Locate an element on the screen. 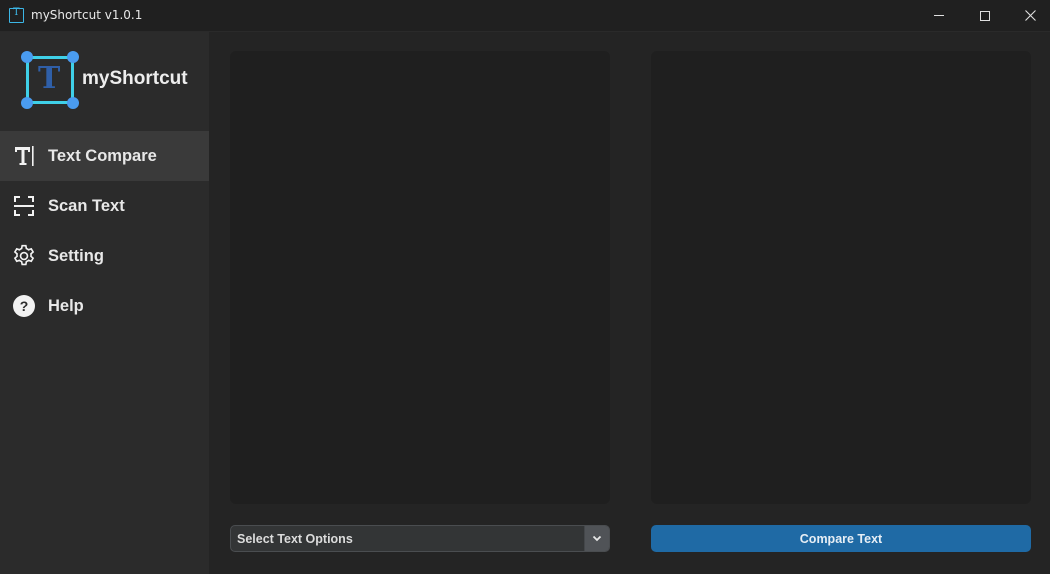  compare-text-button: Compare Text is located at coordinates (841, 538).